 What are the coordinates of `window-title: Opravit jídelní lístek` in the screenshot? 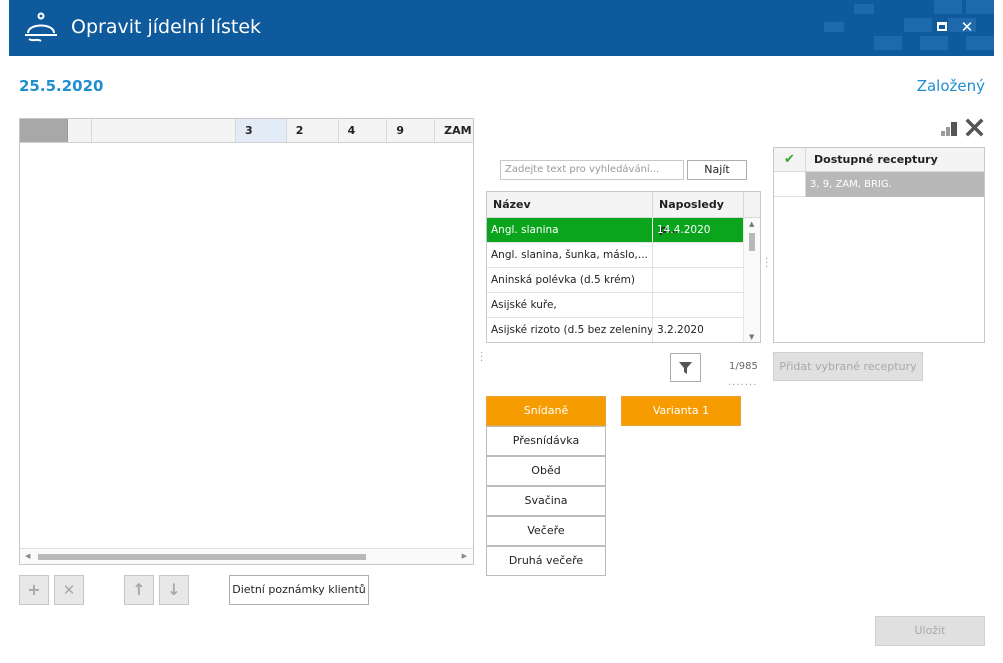 It's located at (166, 27).